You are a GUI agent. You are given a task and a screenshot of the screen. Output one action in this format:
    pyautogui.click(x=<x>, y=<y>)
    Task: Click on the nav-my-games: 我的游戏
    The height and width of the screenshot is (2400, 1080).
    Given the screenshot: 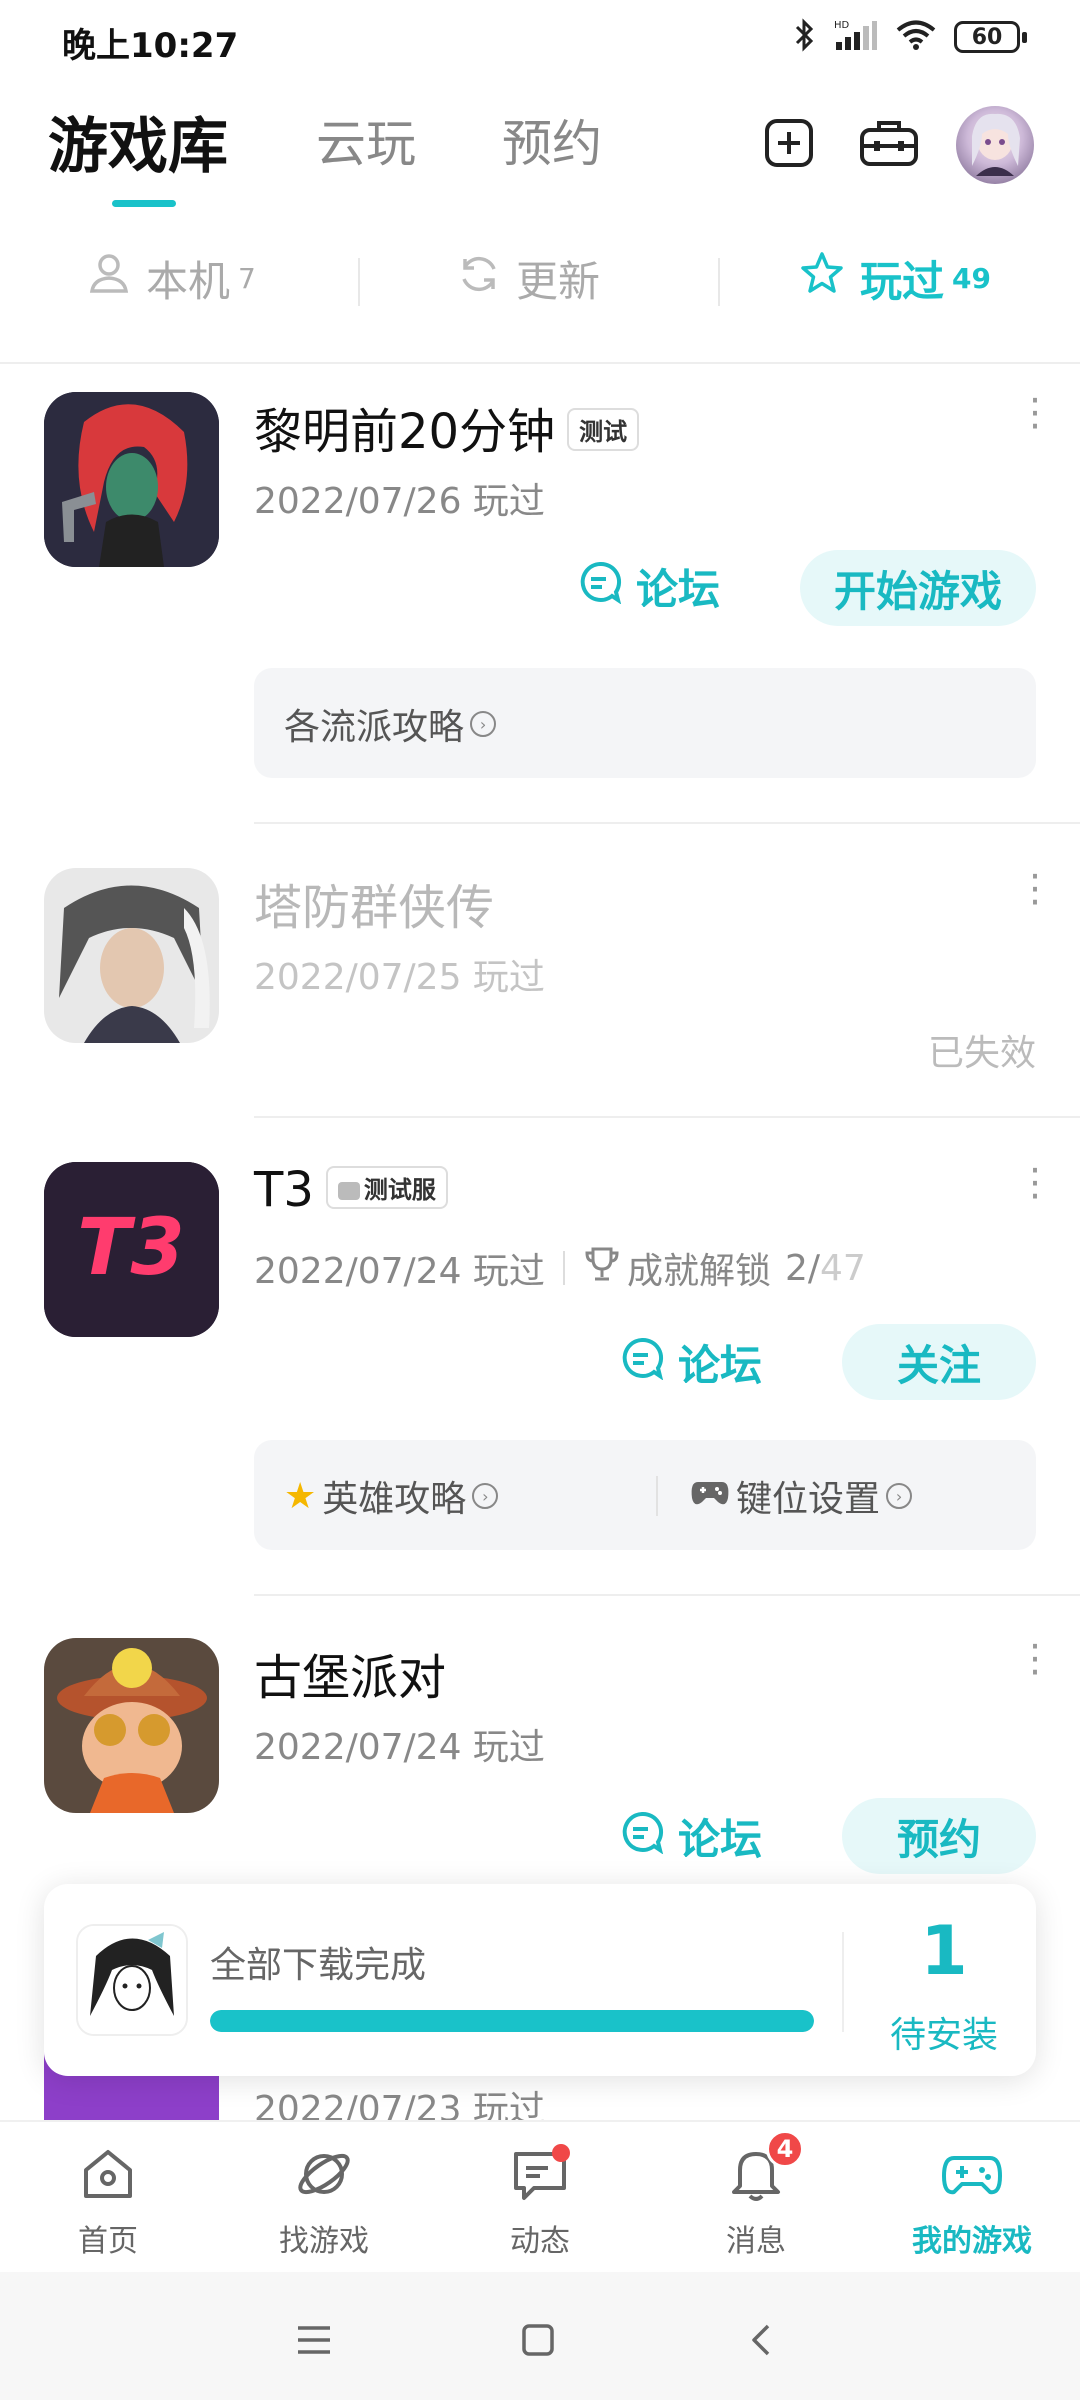 What is the action you would take?
    pyautogui.click(x=972, y=2201)
    